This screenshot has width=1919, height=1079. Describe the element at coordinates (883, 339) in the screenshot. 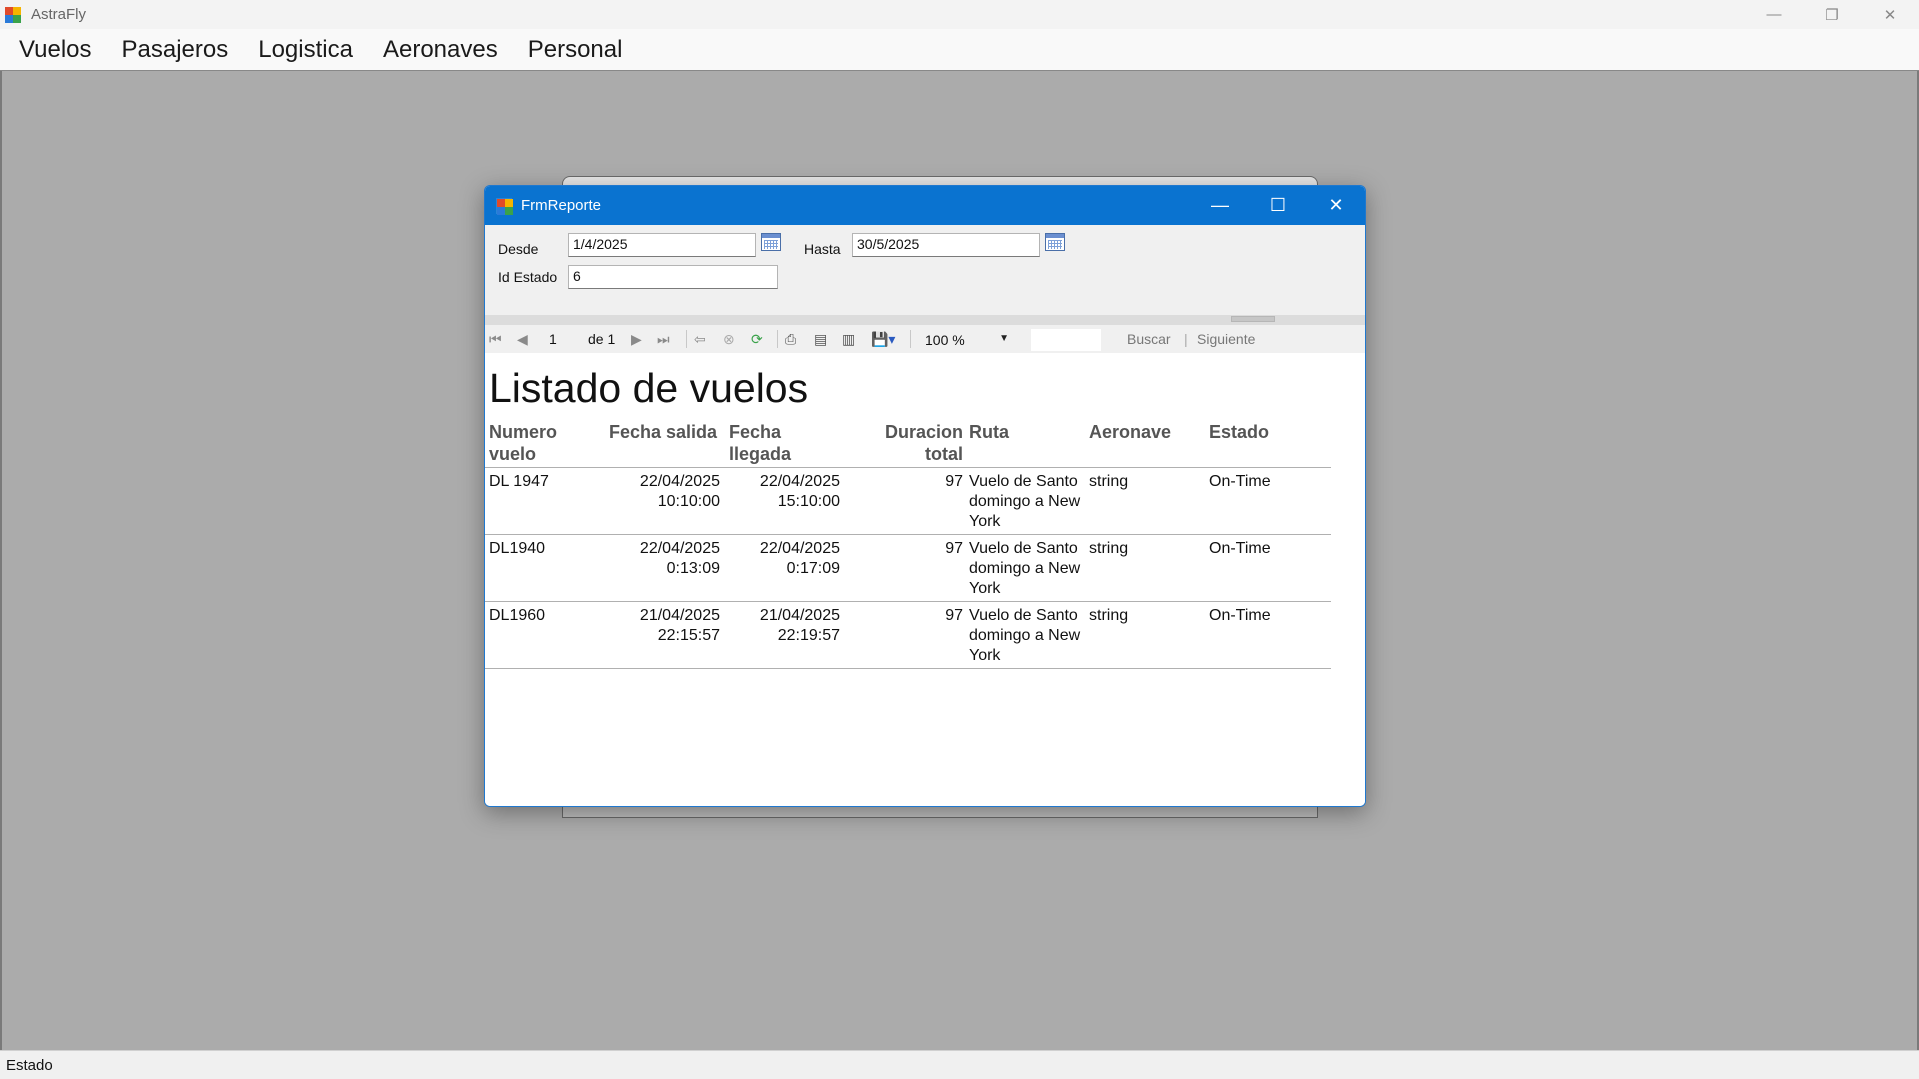

I see `export-icon: 💾▾` at that location.